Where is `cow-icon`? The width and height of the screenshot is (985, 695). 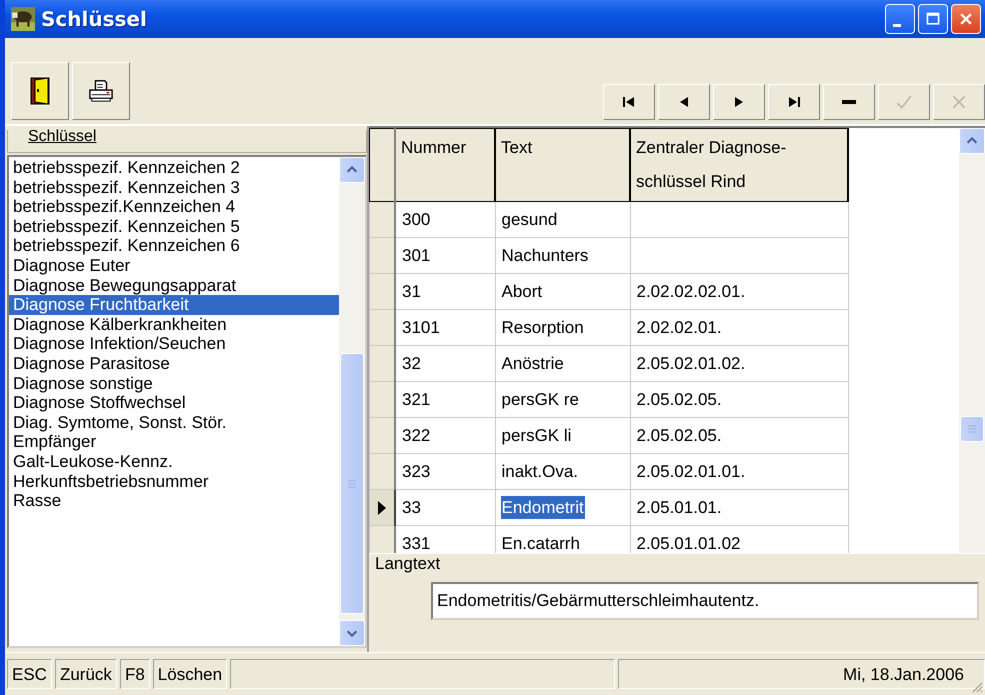
cow-icon is located at coordinates (23, 19).